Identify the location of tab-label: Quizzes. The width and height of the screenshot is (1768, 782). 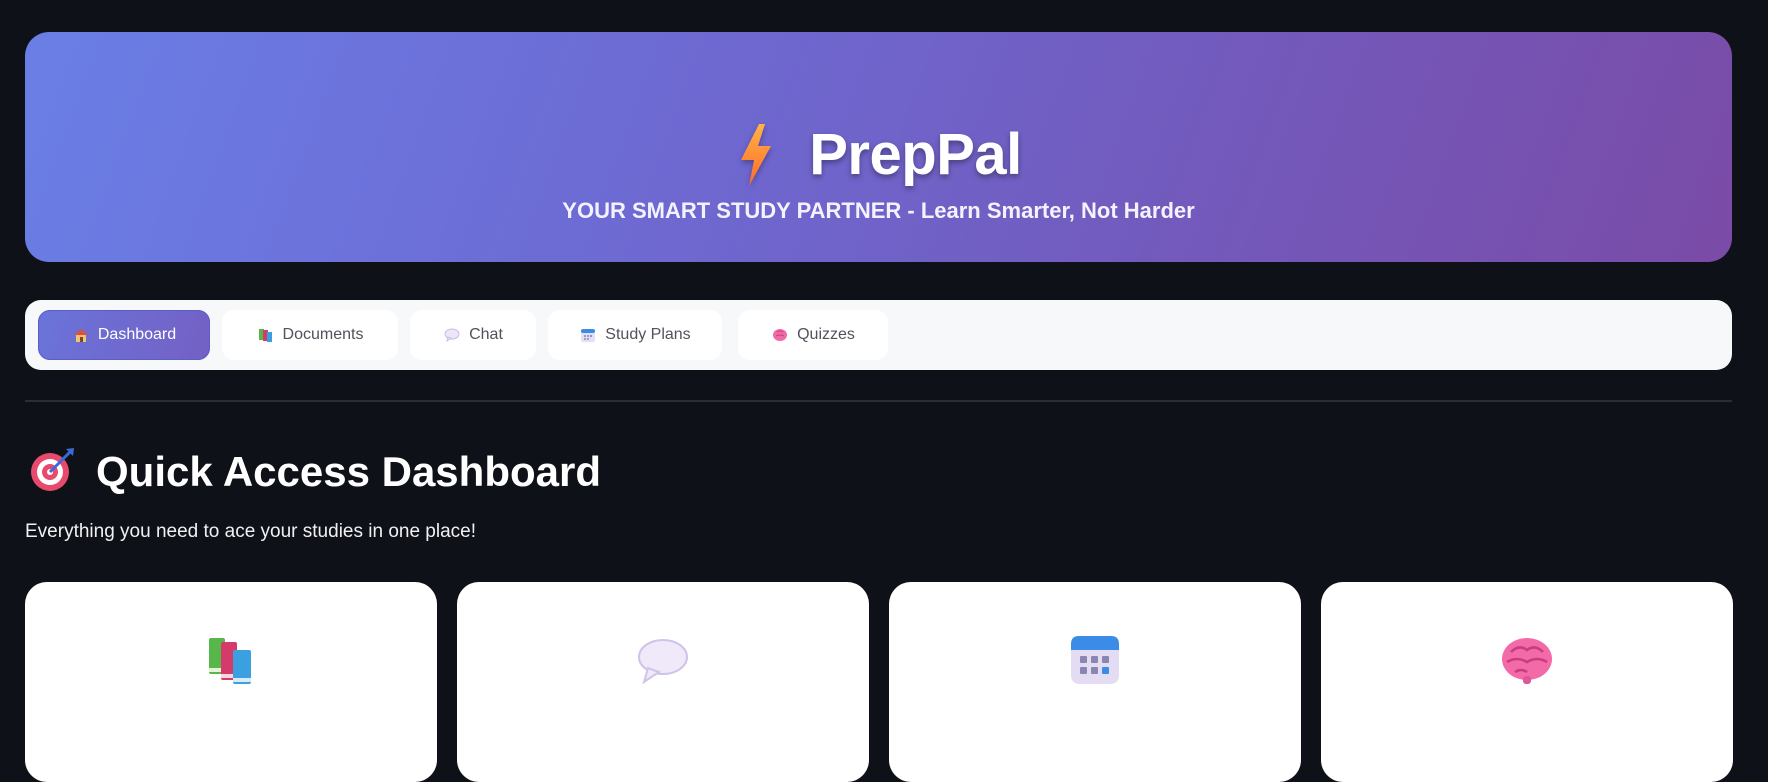
(826, 334).